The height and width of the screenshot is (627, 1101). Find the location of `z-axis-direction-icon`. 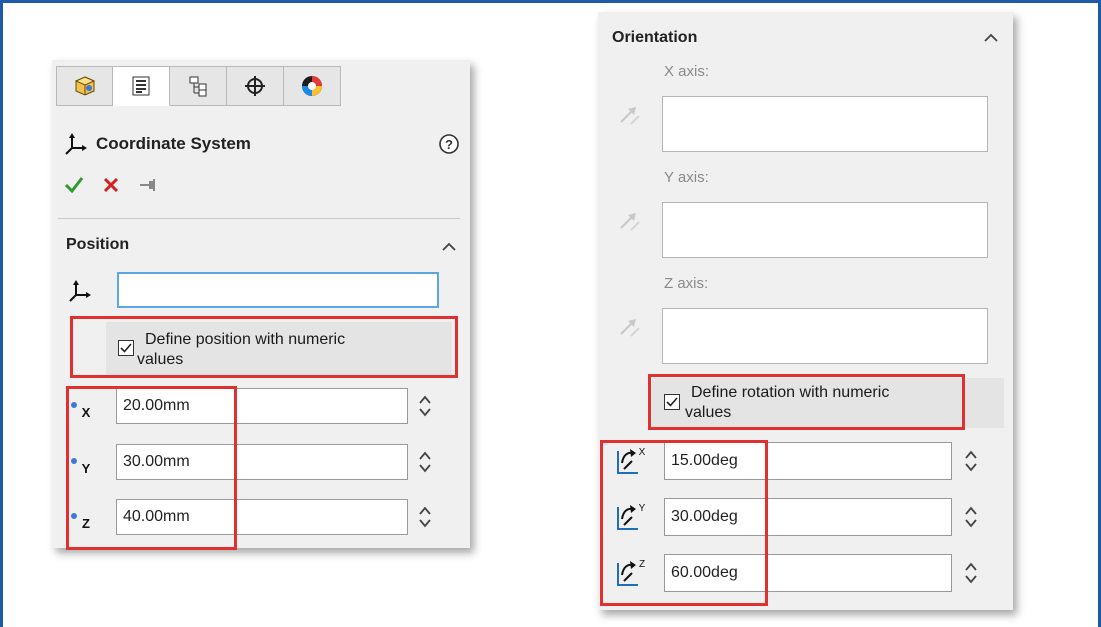

z-axis-direction-icon is located at coordinates (630, 327).